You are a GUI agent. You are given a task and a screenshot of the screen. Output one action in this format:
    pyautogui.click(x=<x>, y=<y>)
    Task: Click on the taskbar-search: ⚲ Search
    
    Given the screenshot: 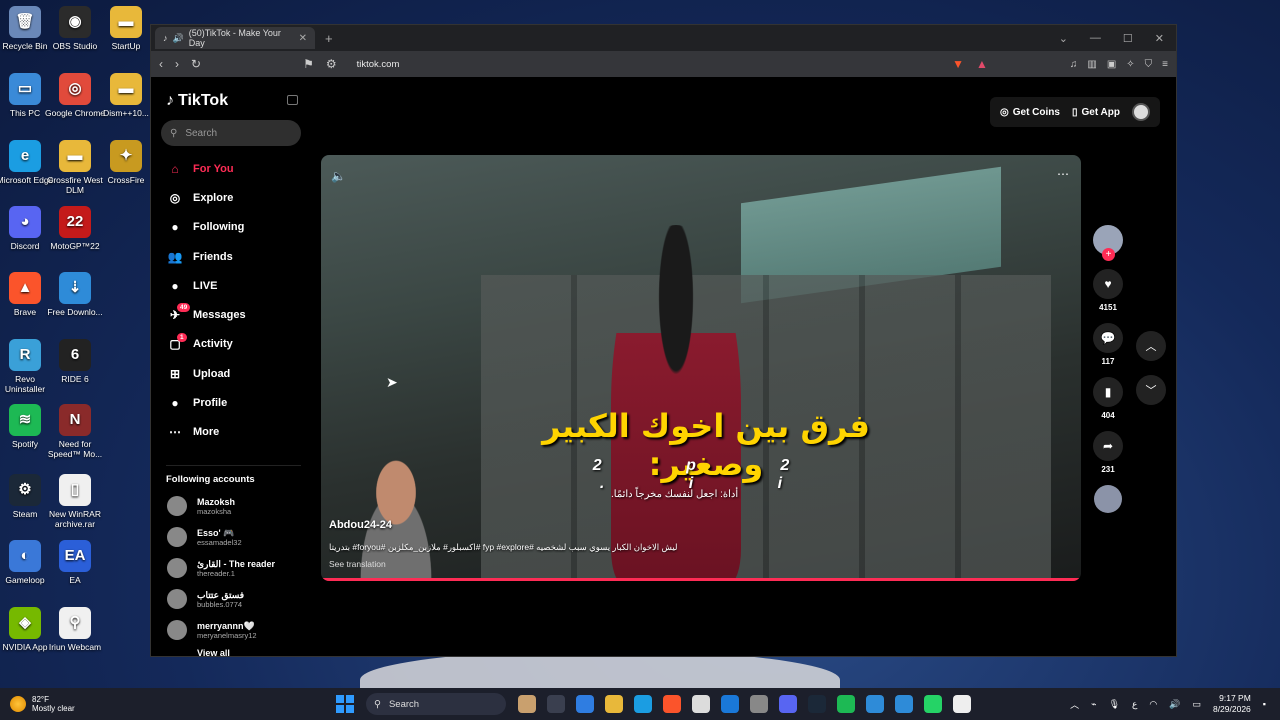 What is the action you would take?
    pyautogui.click(x=436, y=704)
    